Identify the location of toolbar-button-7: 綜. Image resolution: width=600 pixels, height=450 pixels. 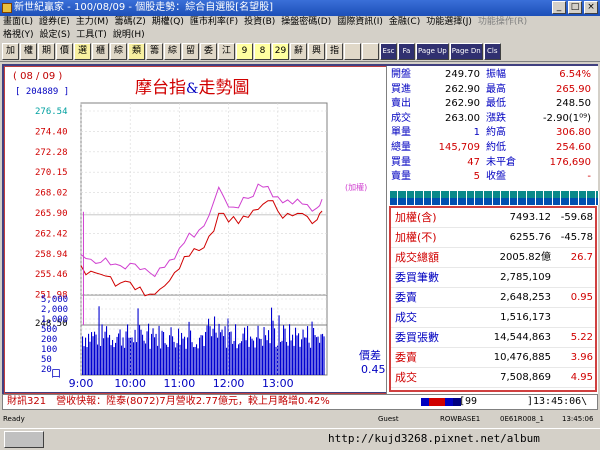
(118, 51).